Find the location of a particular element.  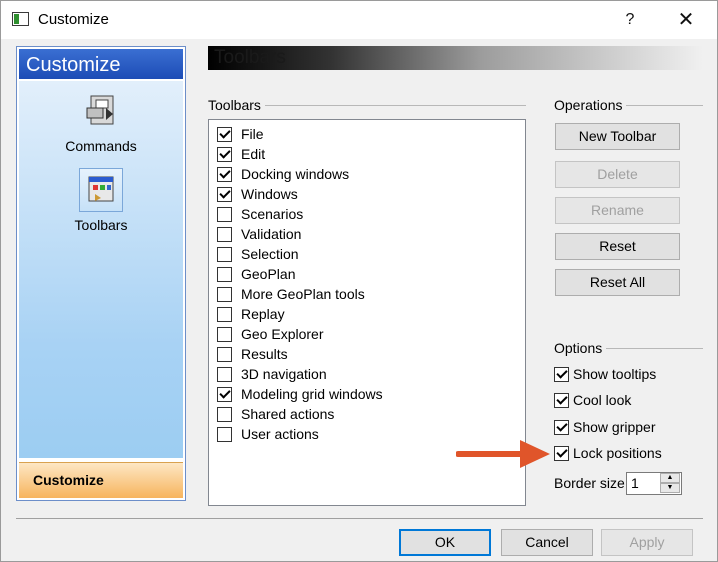

show-tooltips-checkbox is located at coordinates (561, 374).